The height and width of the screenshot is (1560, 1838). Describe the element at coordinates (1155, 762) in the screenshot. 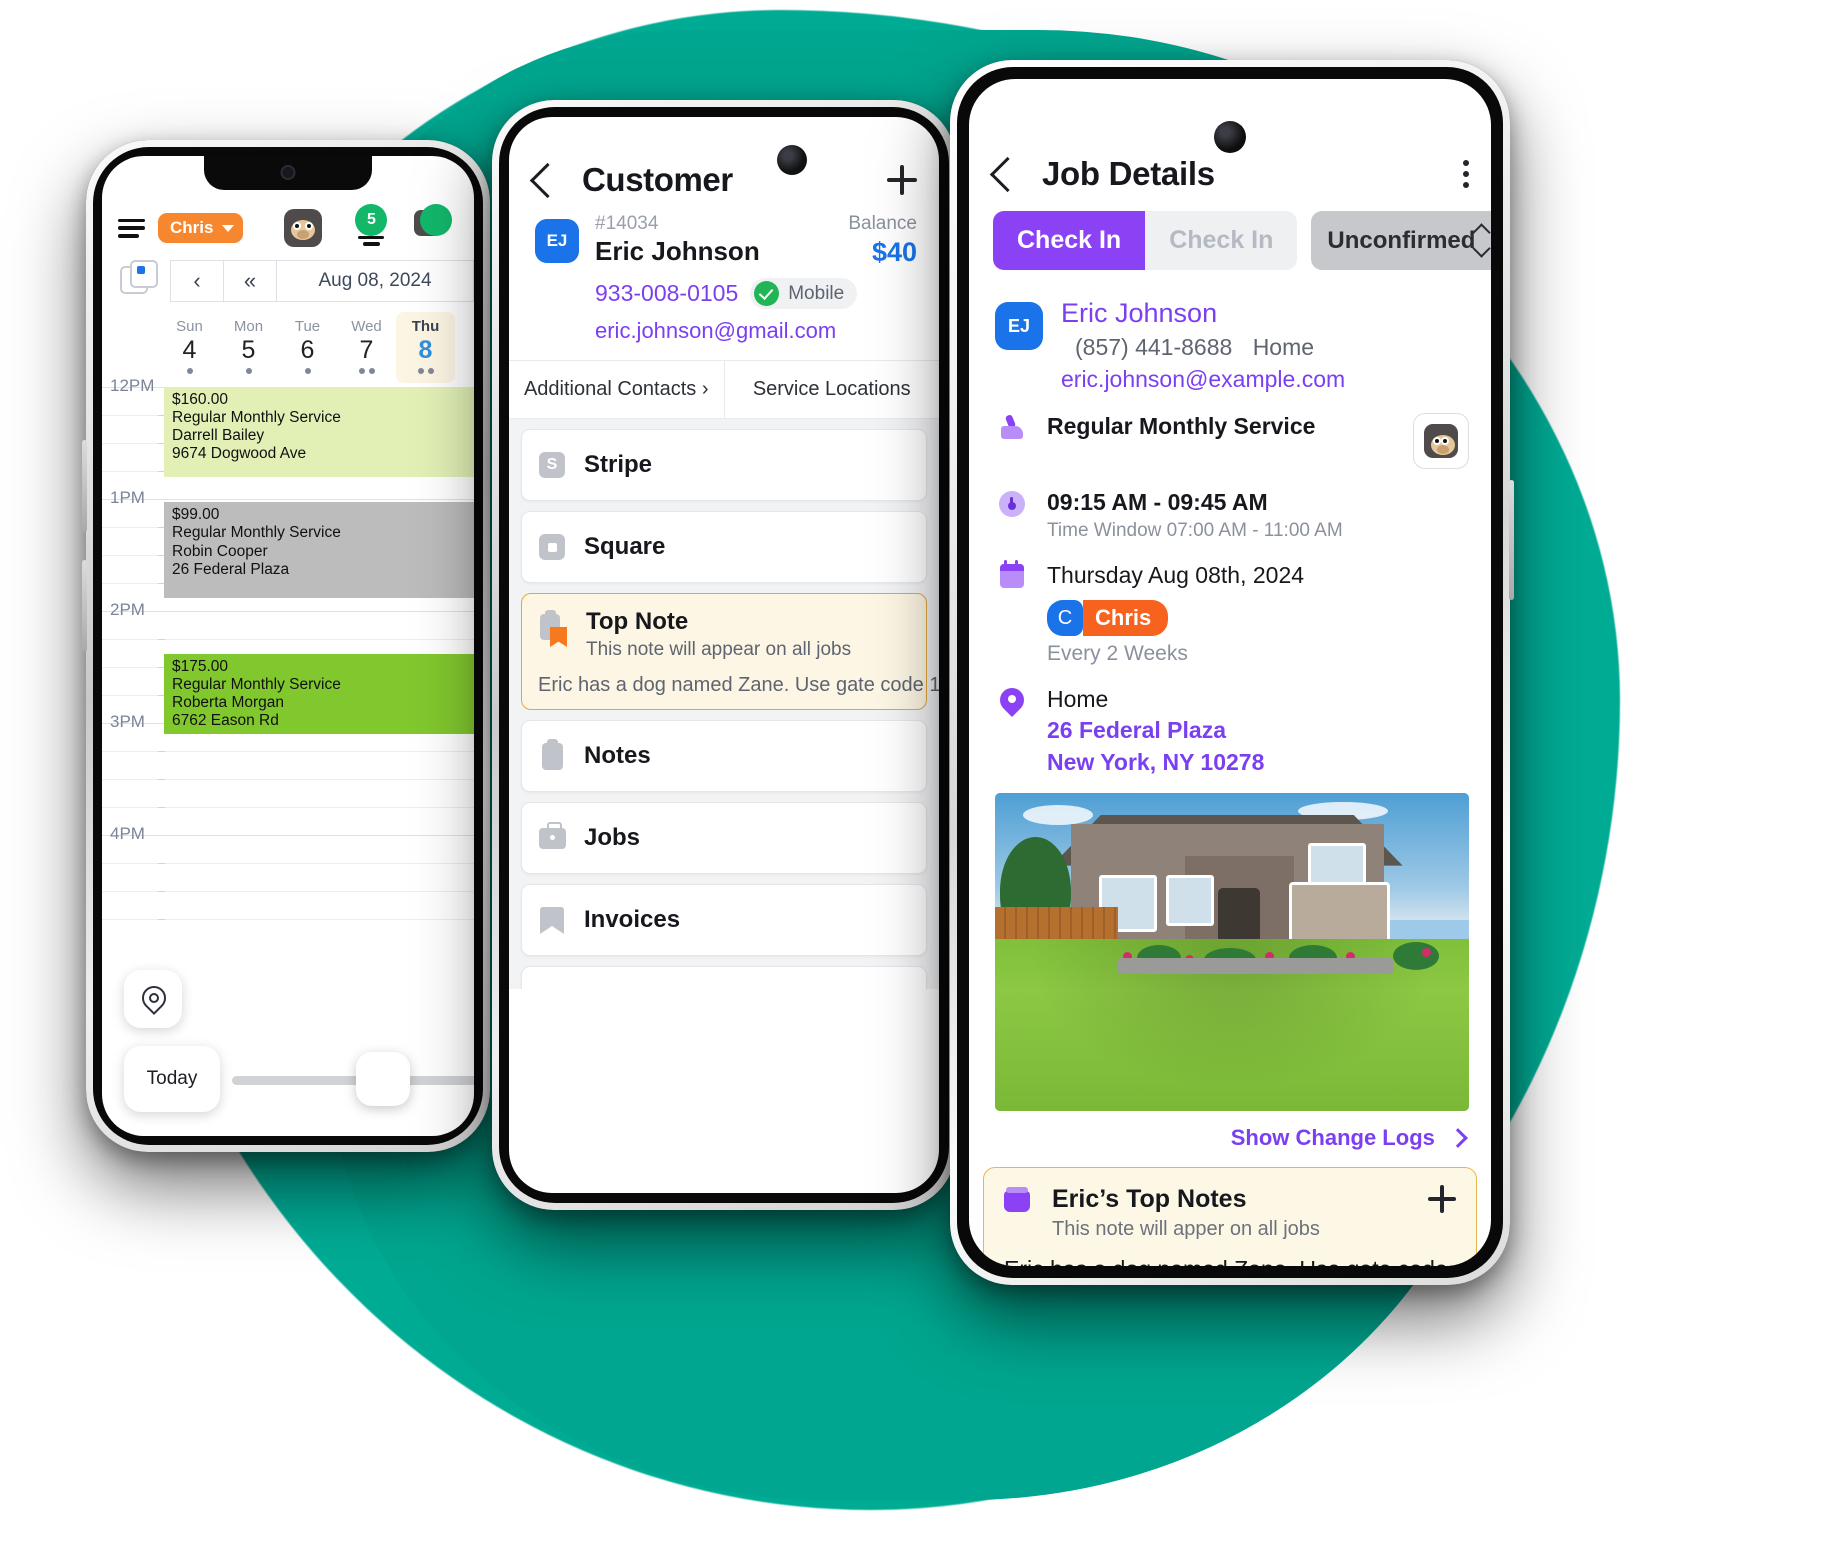

I see `address-line-2: New York, NY 10278` at that location.